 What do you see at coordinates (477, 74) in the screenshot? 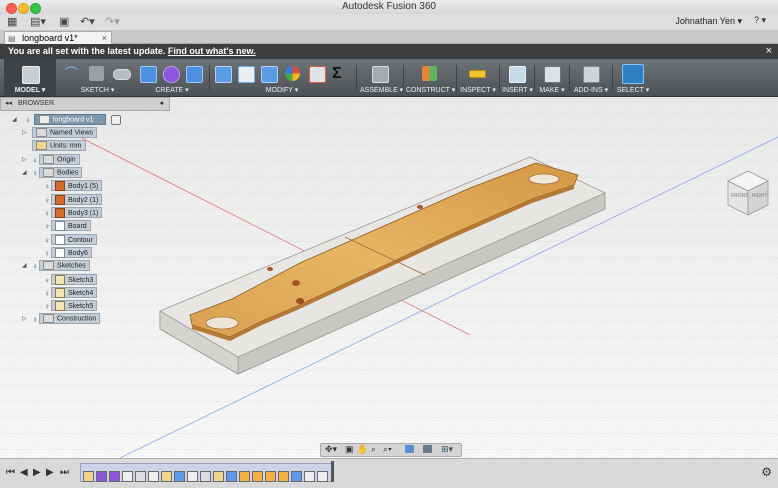
I see `measure-icon` at bounding box center [477, 74].